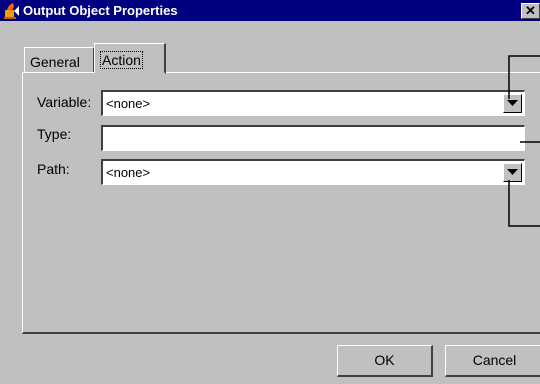 The image size is (540, 384). What do you see at coordinates (64, 102) in the screenshot?
I see `variable-label: Variable:` at bounding box center [64, 102].